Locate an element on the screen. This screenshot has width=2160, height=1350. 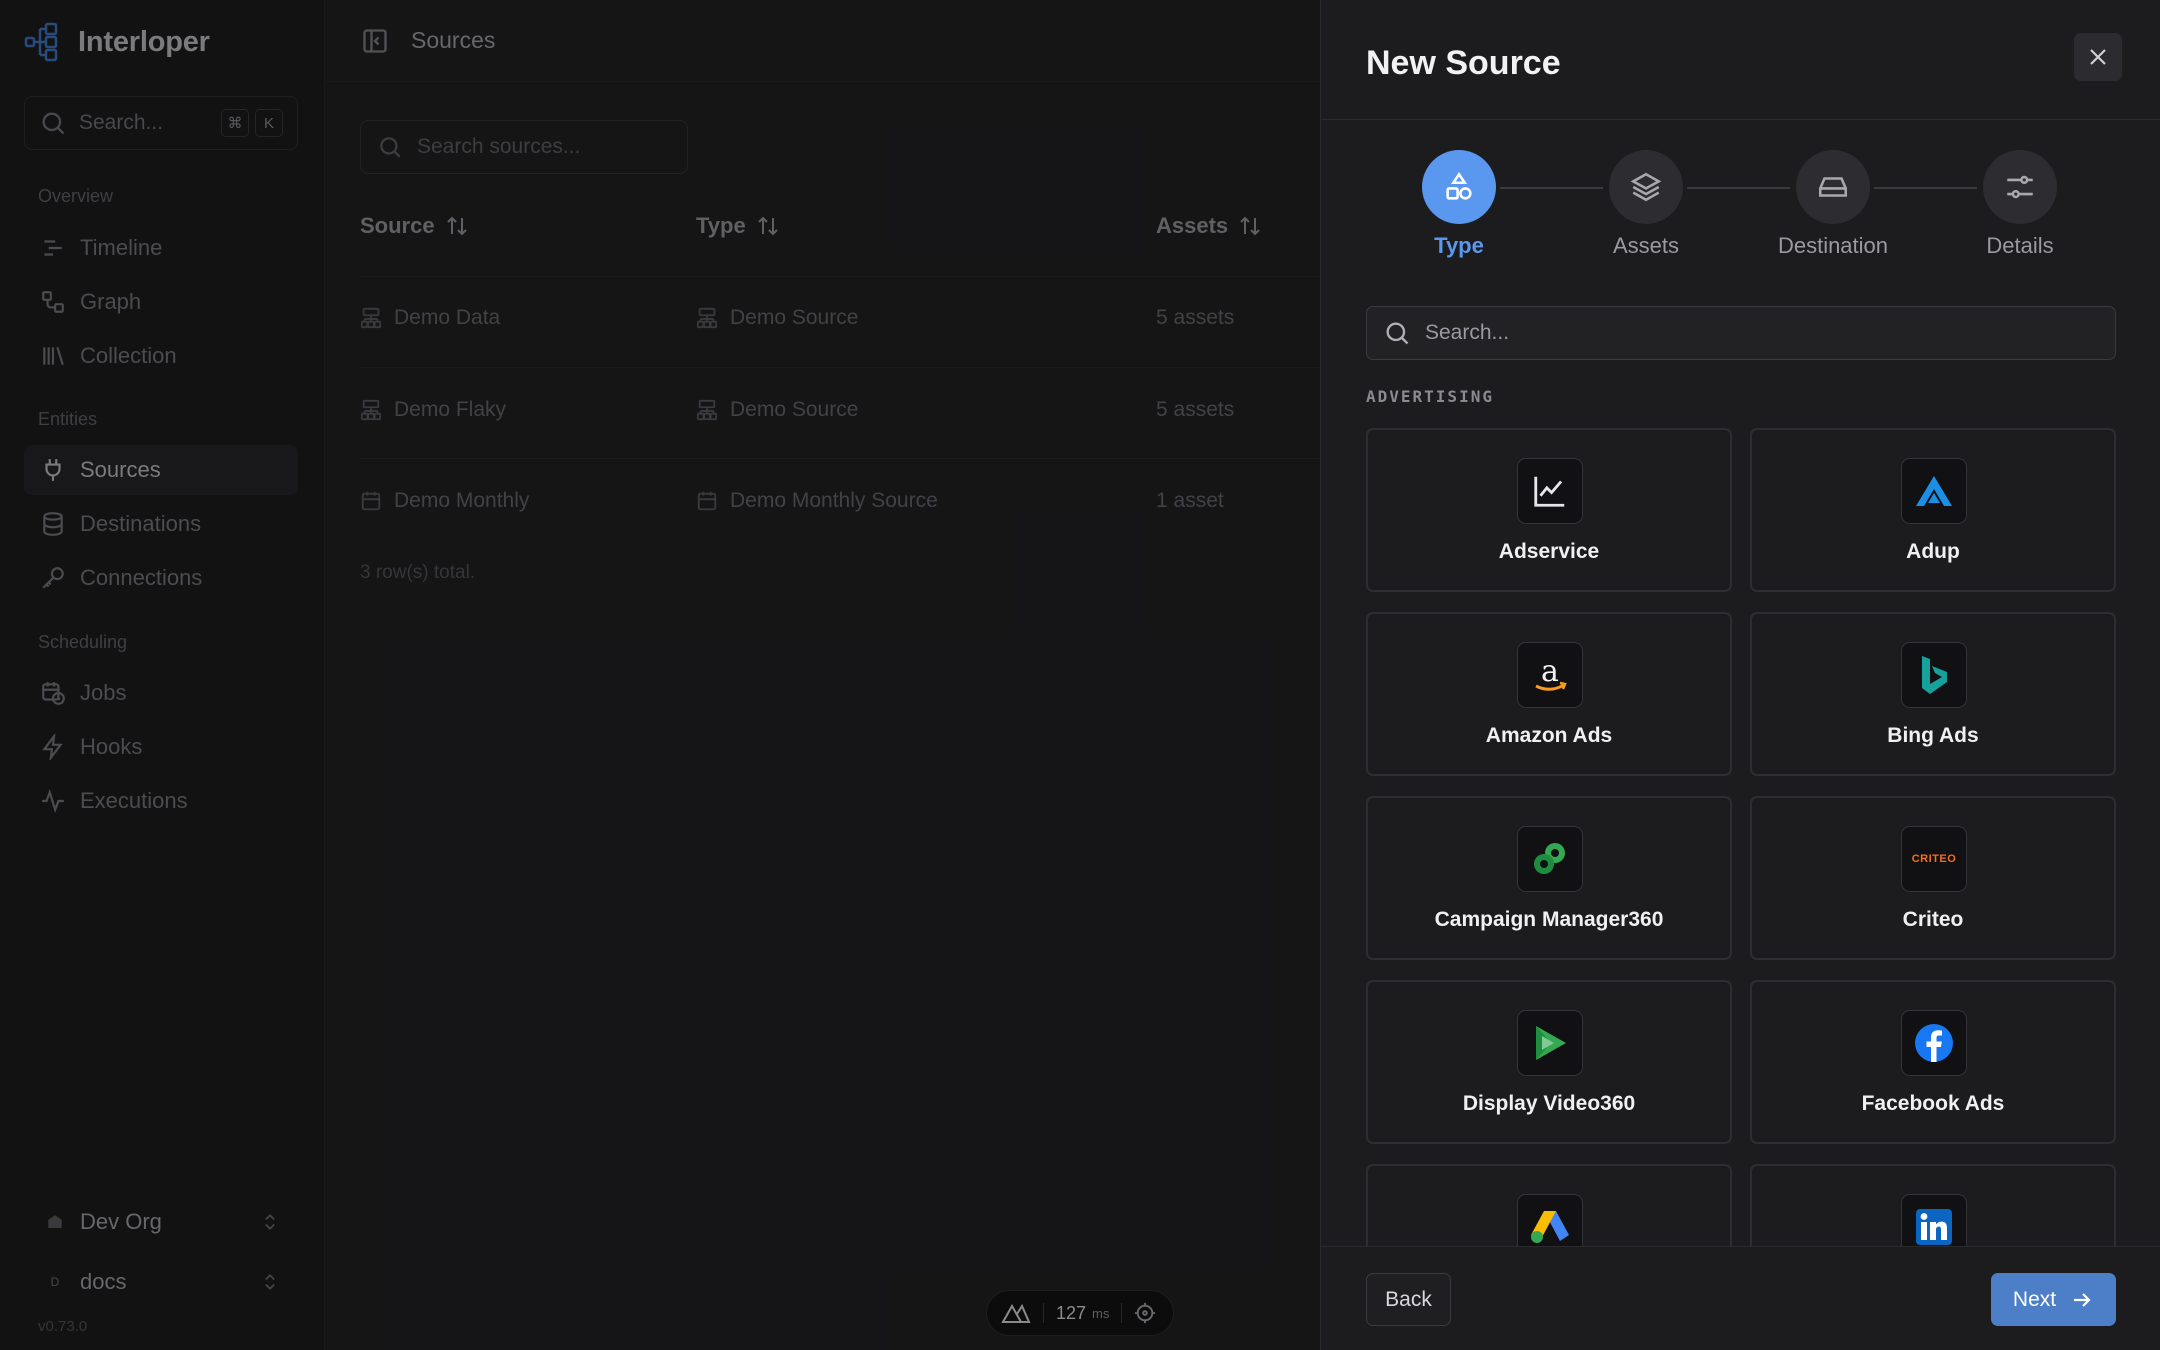
step-assets: Assets is located at coordinates (1646, 204).